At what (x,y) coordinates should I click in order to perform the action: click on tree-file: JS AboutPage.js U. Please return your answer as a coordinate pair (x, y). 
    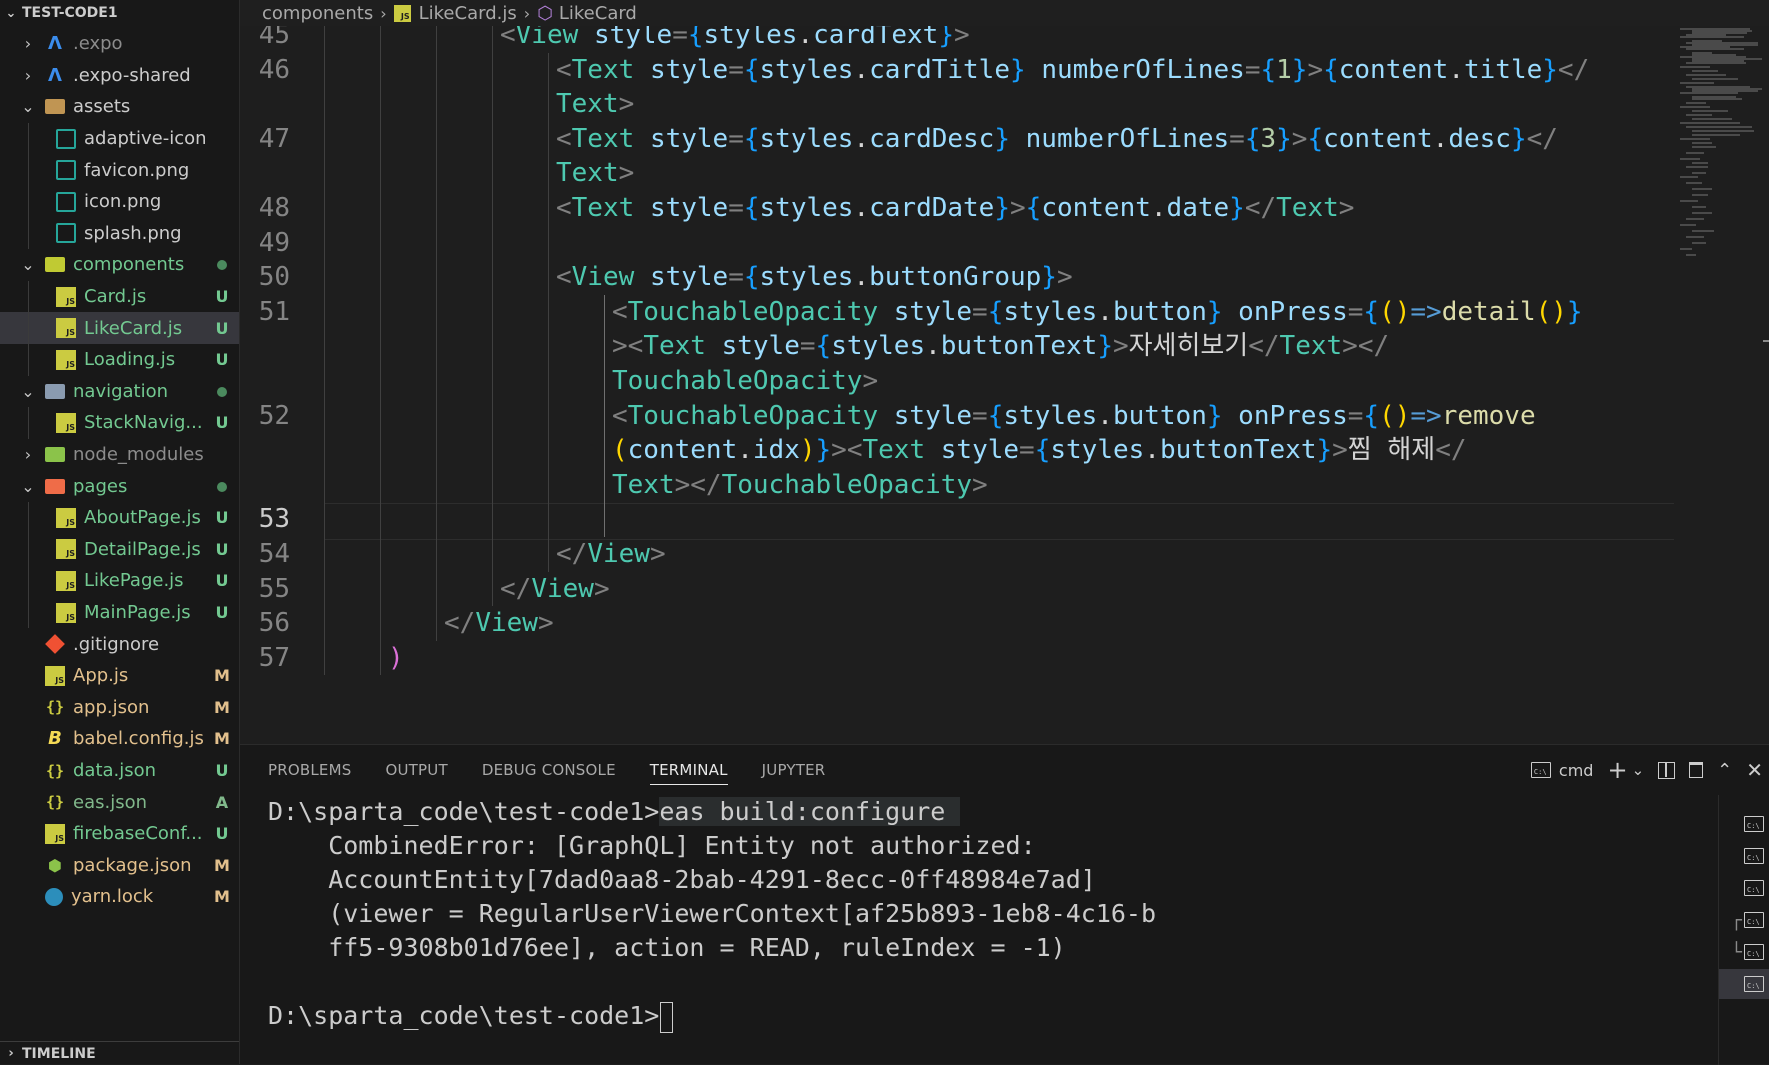
    Looking at the image, I should click on (119, 518).